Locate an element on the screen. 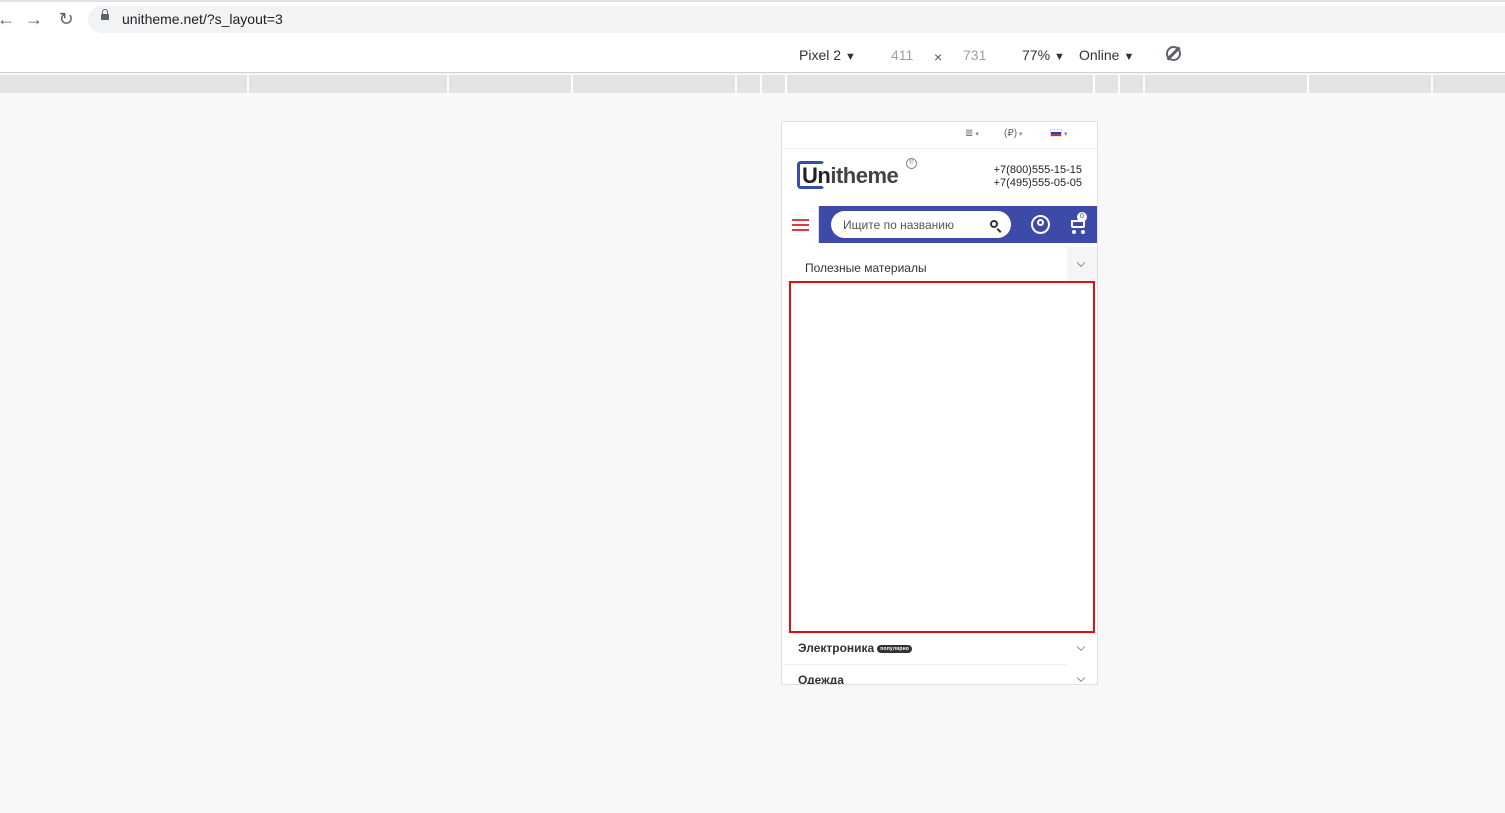 This screenshot has width=1505, height=813. reload-icon: ↻ is located at coordinates (66, 18).